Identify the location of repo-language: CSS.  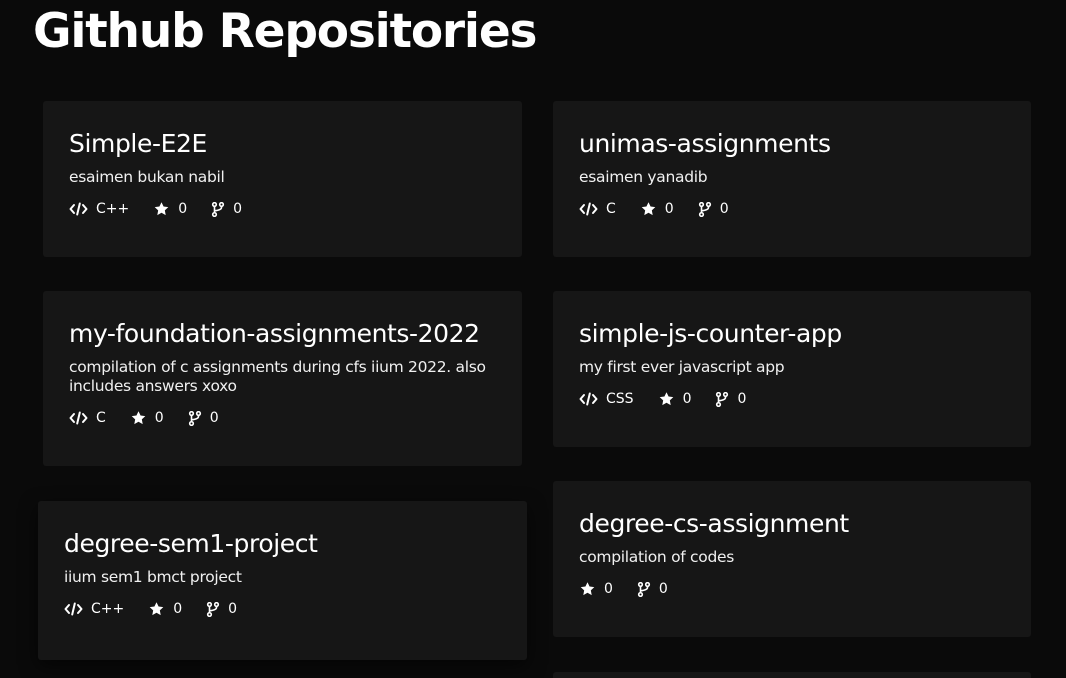
(606, 399).